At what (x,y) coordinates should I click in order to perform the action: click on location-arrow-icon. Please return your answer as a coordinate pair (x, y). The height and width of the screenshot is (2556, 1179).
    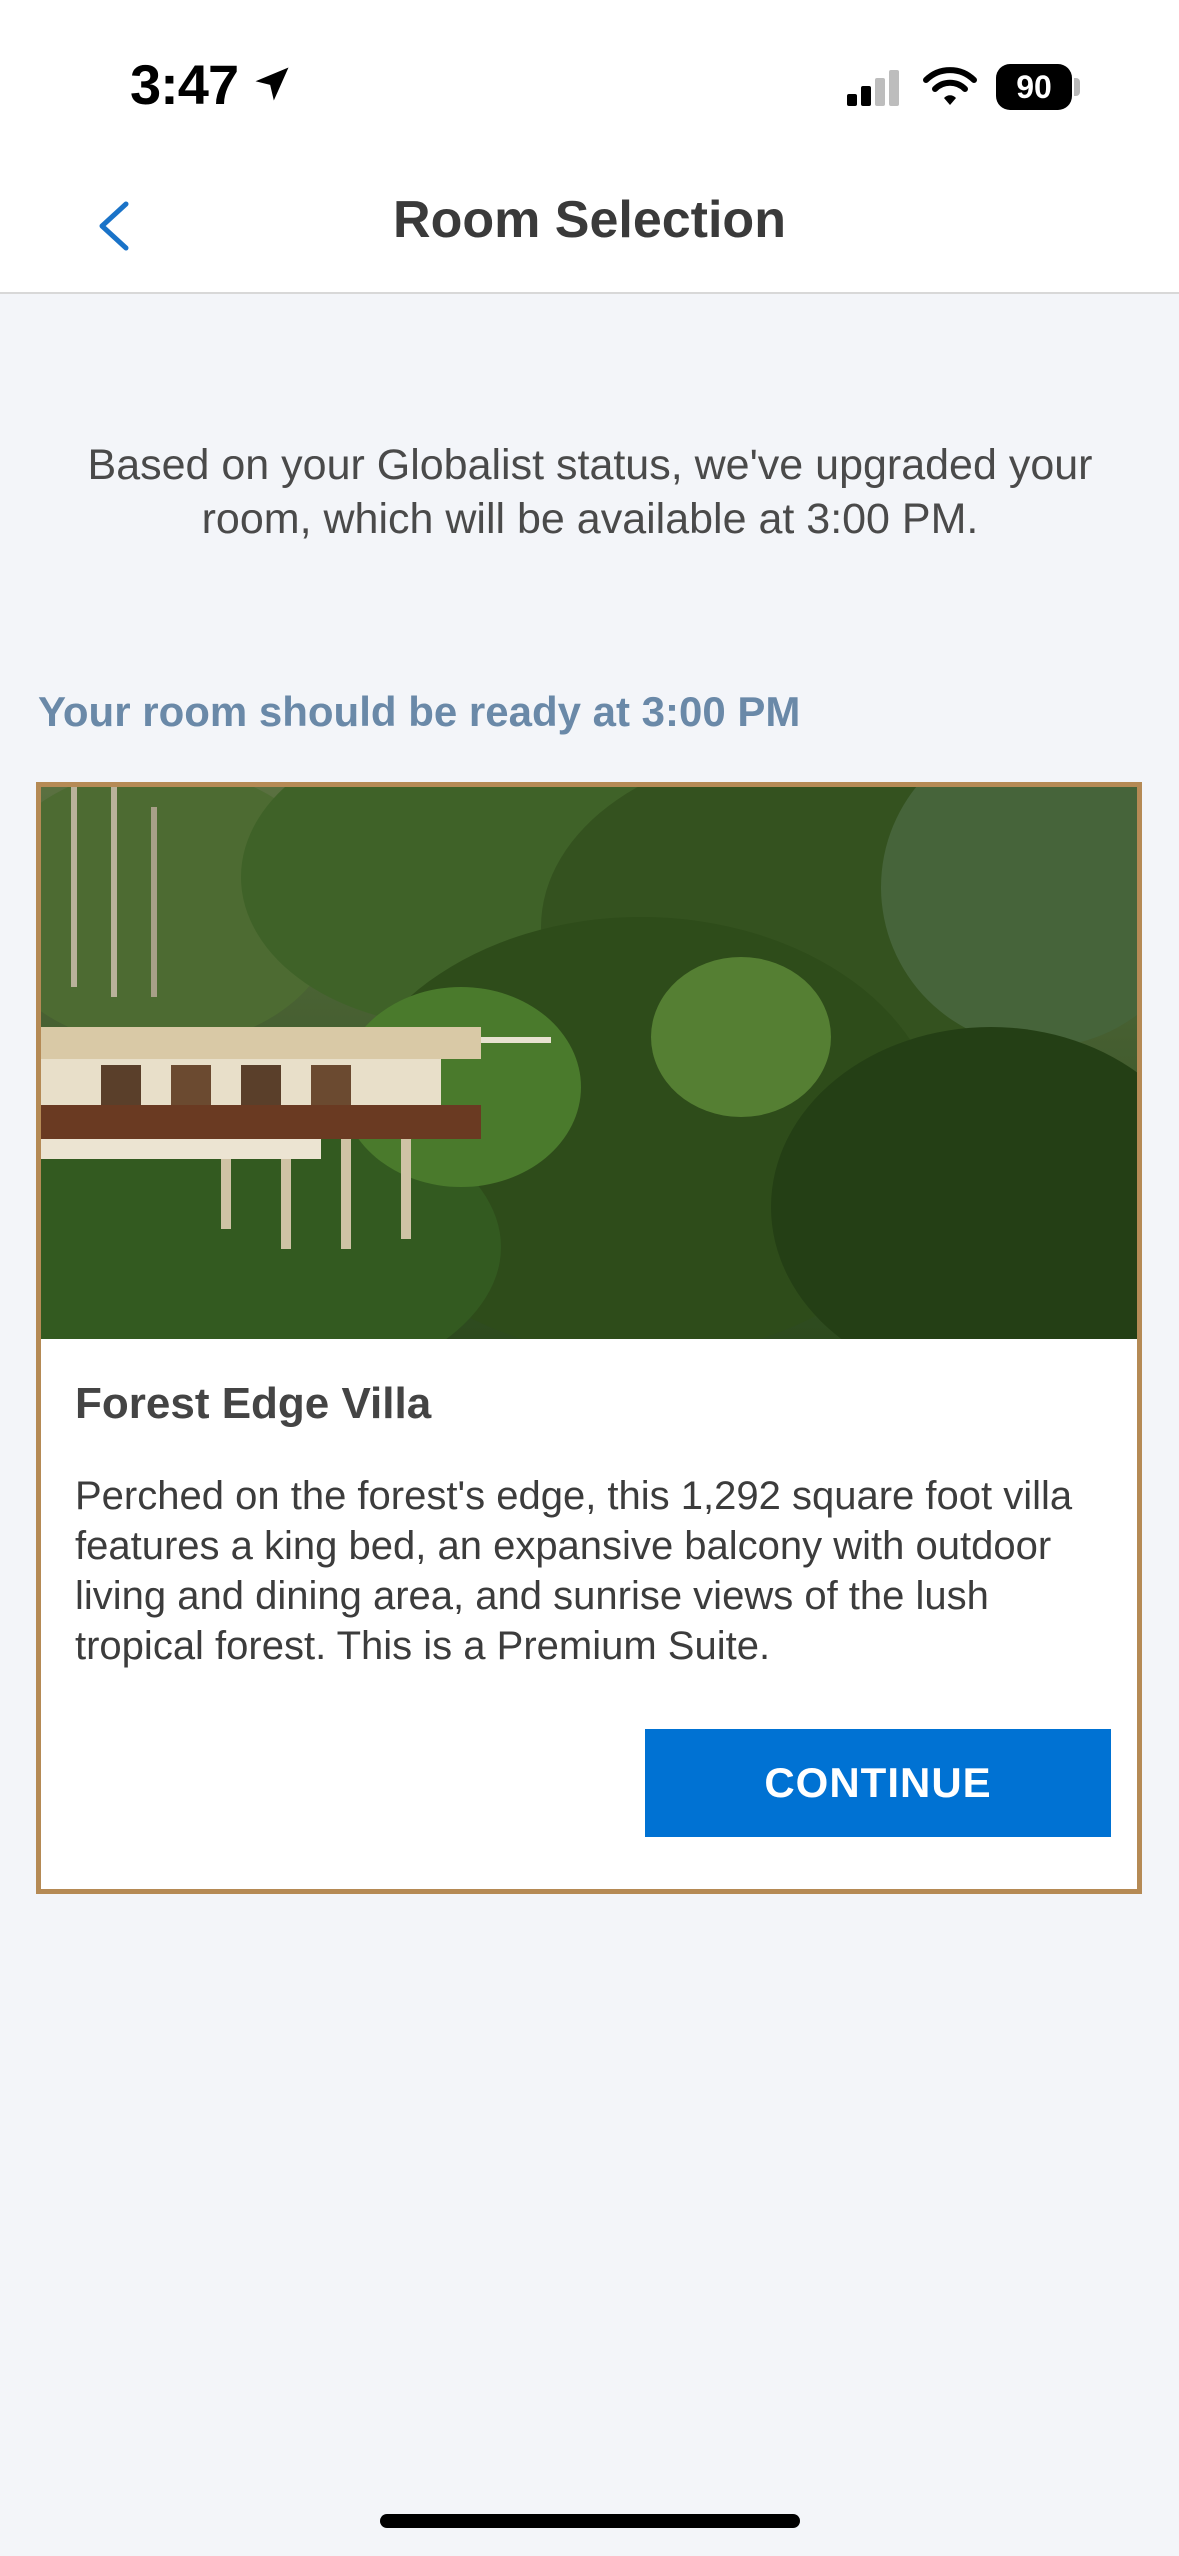
    Looking at the image, I should click on (272, 84).